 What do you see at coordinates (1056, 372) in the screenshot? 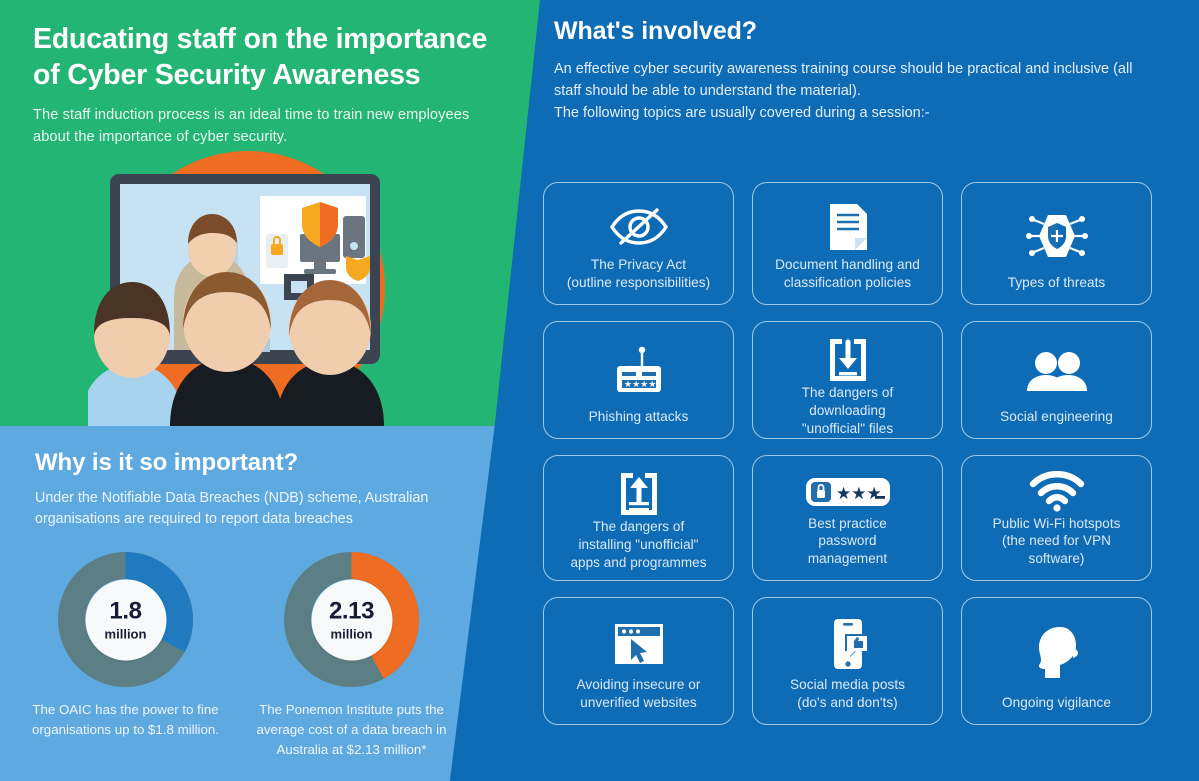
I see `two-people-icon` at bounding box center [1056, 372].